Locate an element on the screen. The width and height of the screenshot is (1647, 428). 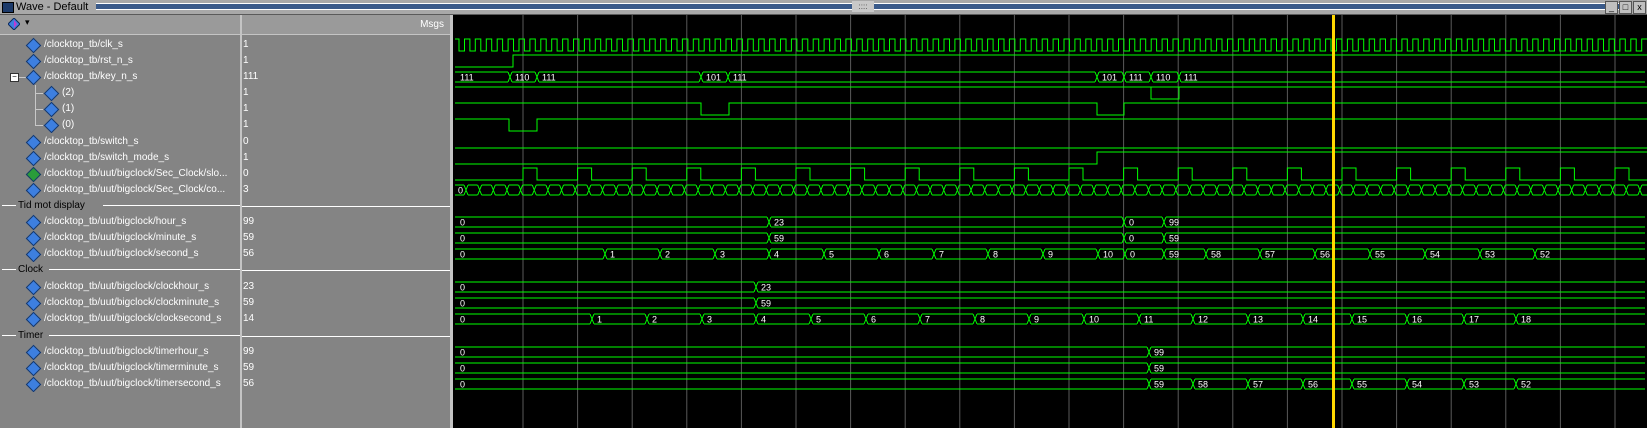
chevron-down-icon: ▾ is located at coordinates (27, 22).